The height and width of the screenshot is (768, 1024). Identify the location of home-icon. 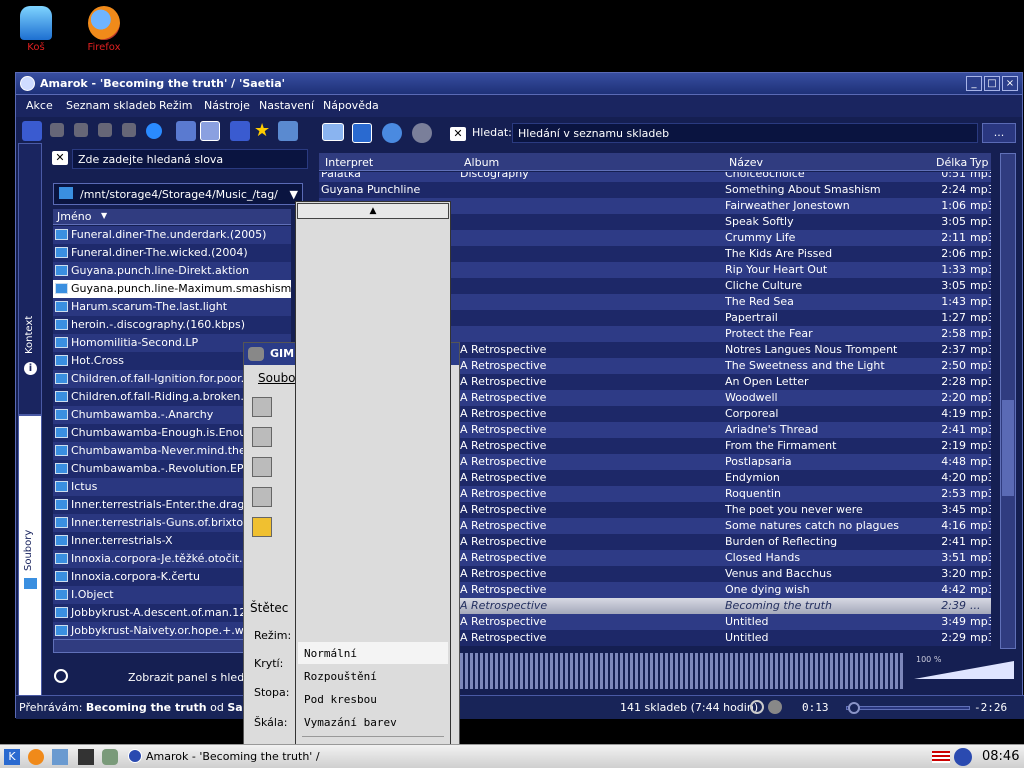
(129, 130).